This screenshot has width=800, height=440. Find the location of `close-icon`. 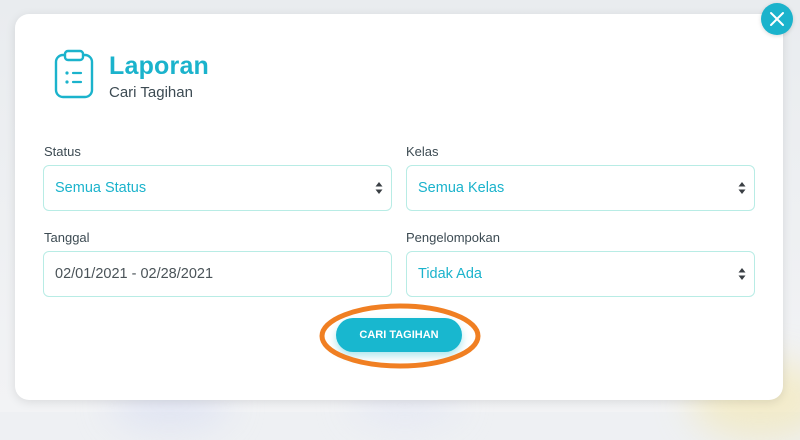

close-icon is located at coordinates (777, 19).